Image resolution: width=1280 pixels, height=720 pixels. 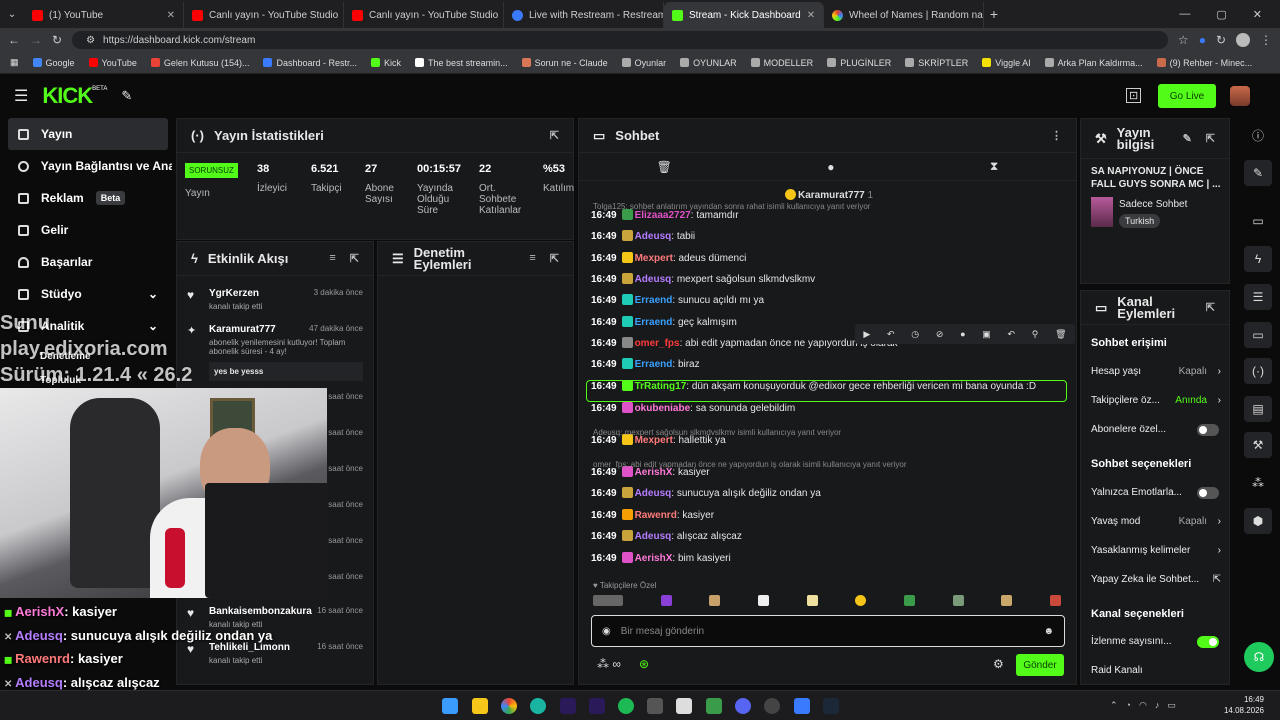 I want to click on message-username: AerishX, so click(x=654, y=558).